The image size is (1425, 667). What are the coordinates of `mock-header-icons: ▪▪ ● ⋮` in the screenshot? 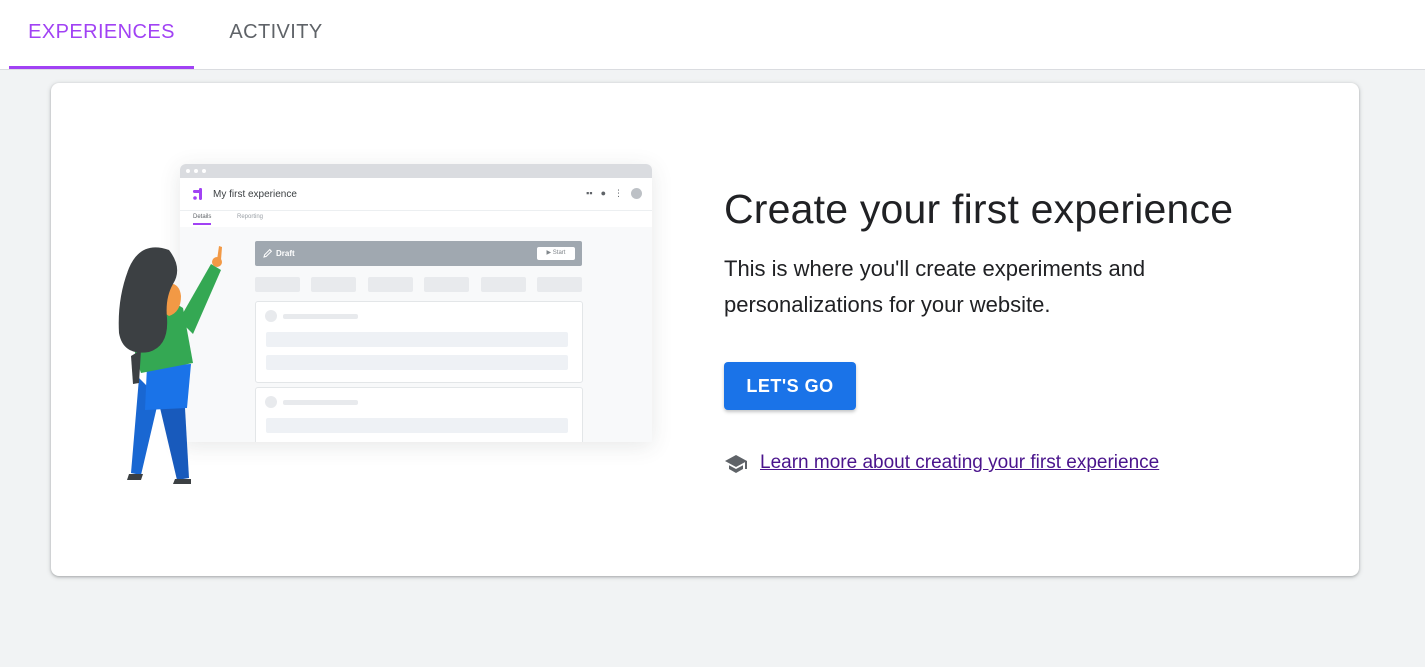 It's located at (614, 193).